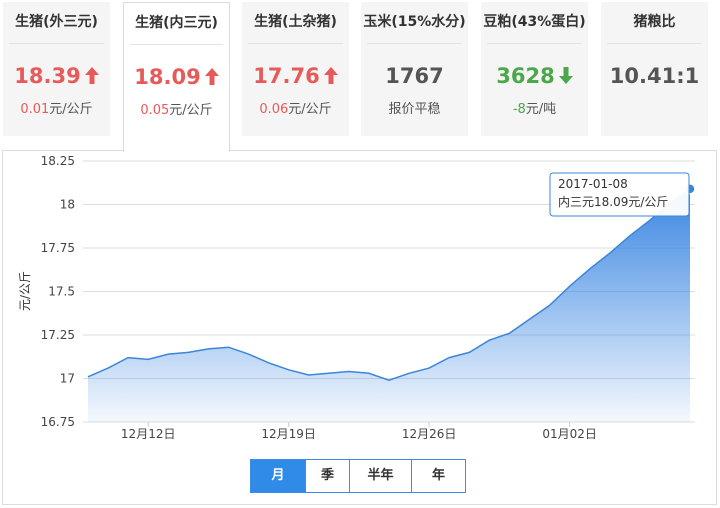 This screenshot has height=508, width=720. I want to click on card-value: 18.39, so click(56, 76).